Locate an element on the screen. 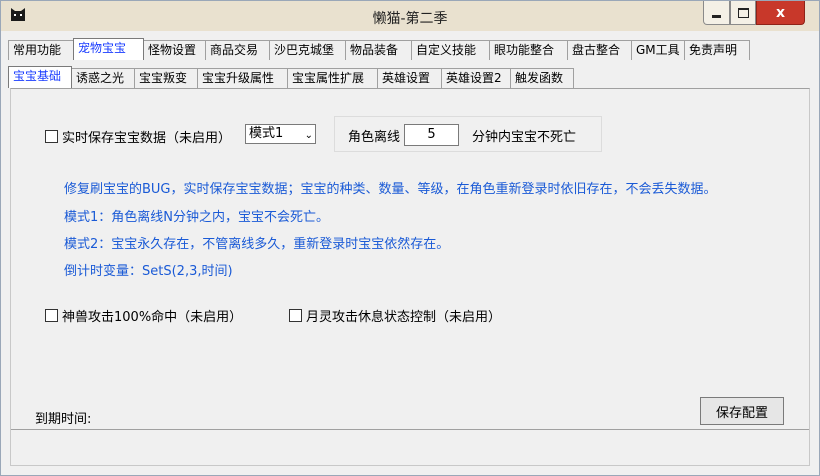  tab-gm-tools: GM工具 is located at coordinates (658, 50).